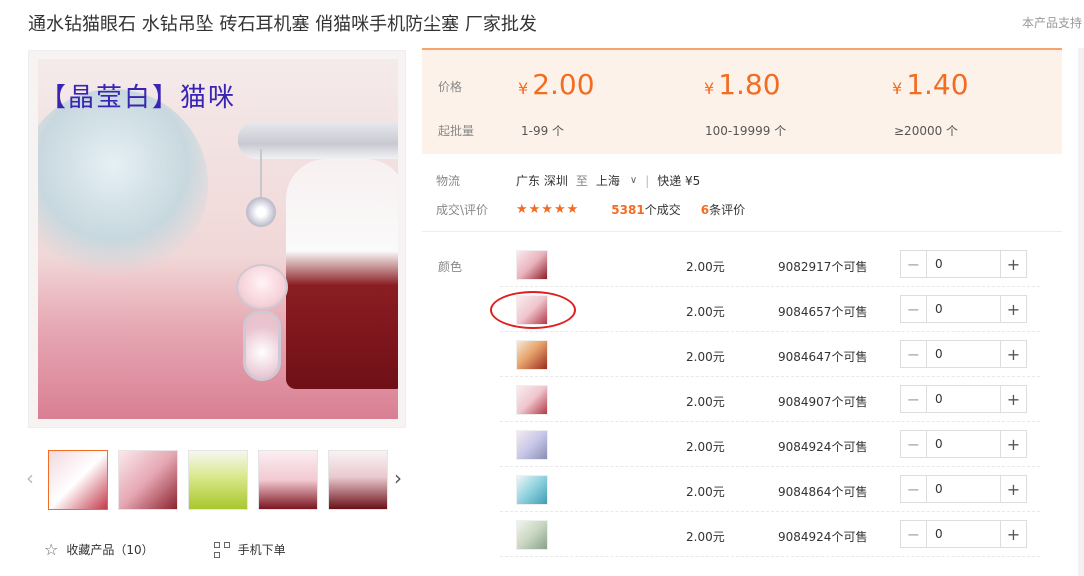 This screenshot has width=1084, height=576. I want to click on mobile-order-button: 手机下单, so click(249, 549).